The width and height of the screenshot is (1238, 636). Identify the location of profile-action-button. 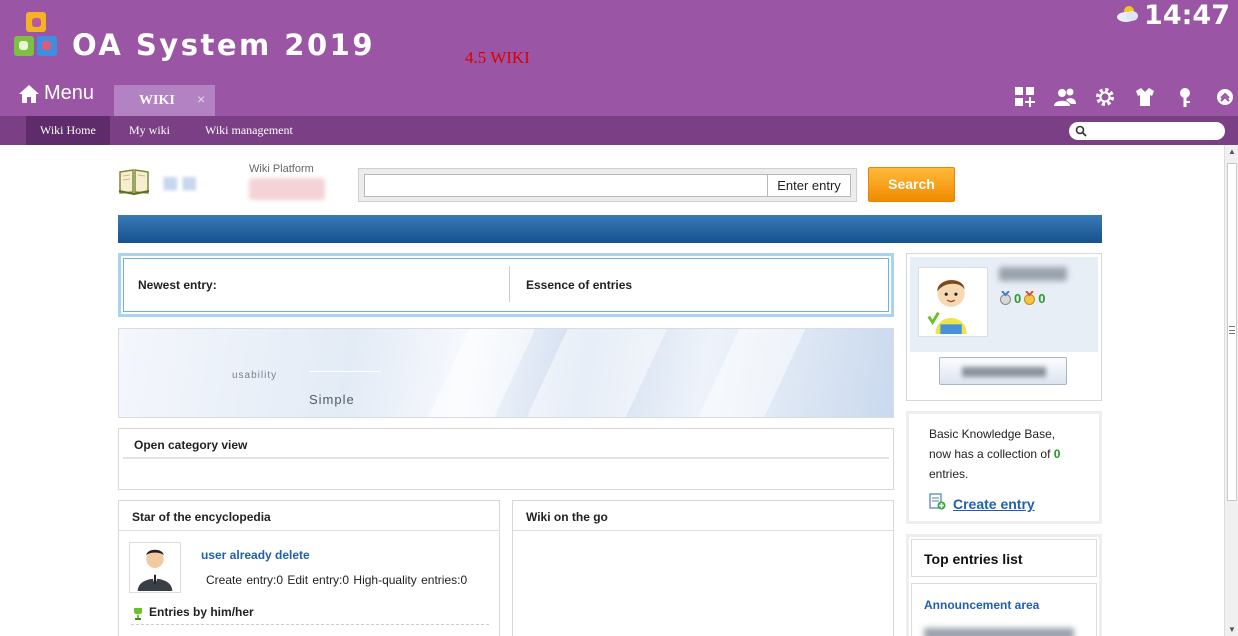
(1003, 371).